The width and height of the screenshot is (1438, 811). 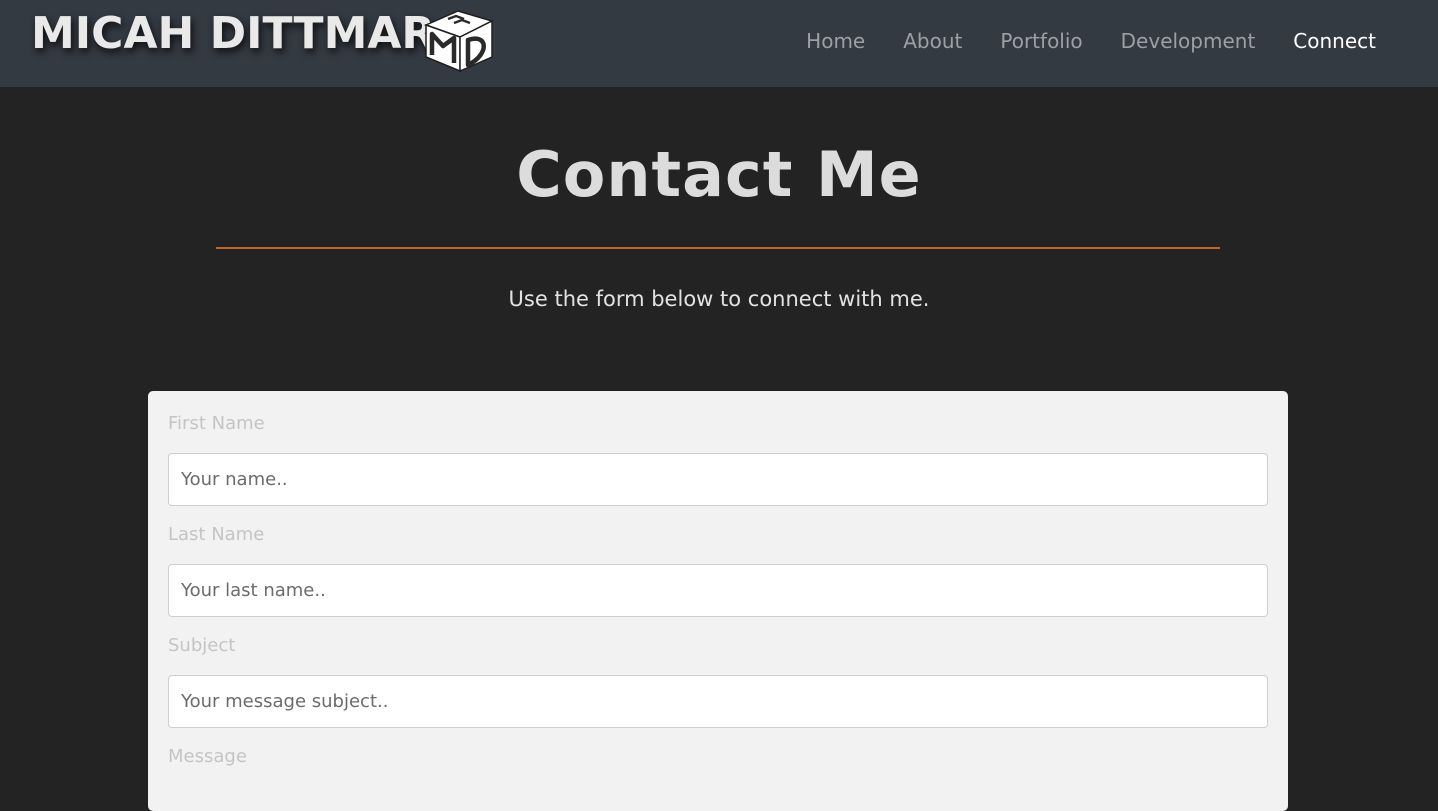 I want to click on first-name-label: First Name, so click(x=216, y=423).